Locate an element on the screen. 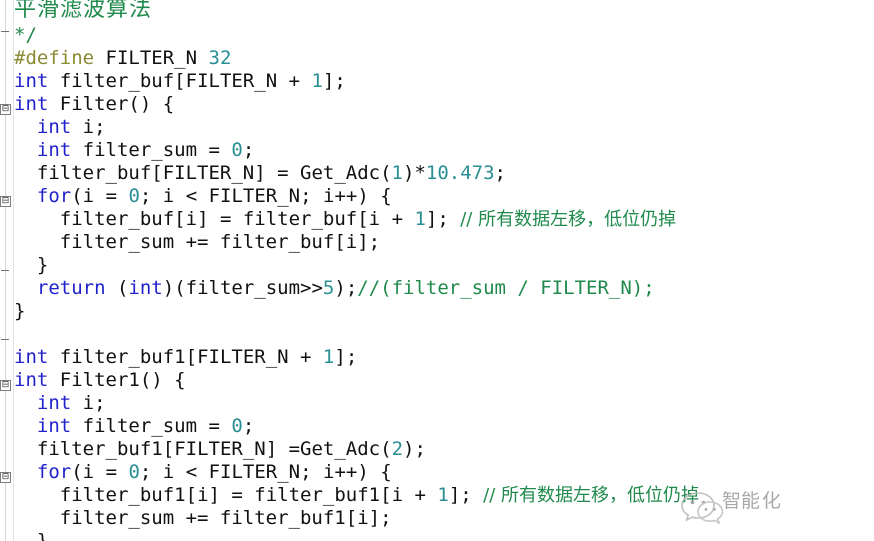 This screenshot has width=874, height=541. token-comment-close: */ is located at coordinates (25, 35).